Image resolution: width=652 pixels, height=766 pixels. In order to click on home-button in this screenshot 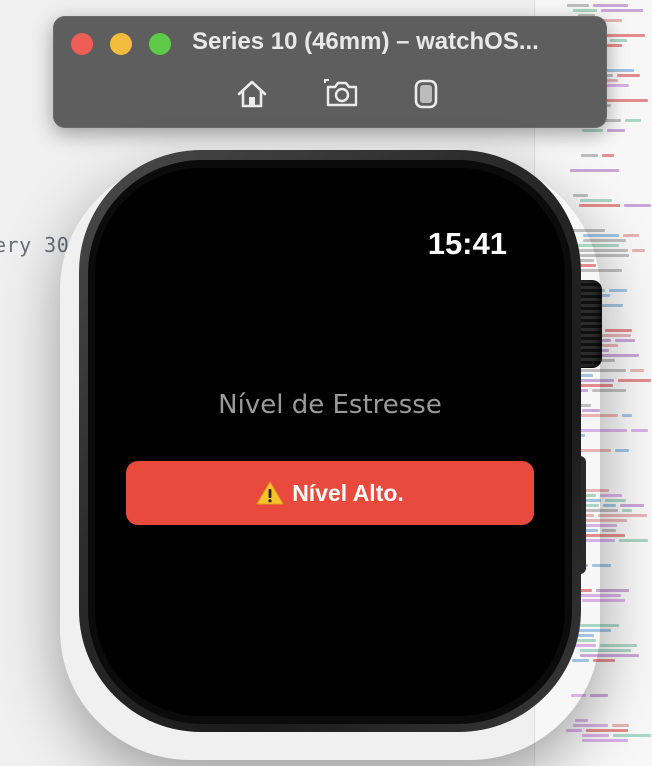, I will do `click(252, 94)`.